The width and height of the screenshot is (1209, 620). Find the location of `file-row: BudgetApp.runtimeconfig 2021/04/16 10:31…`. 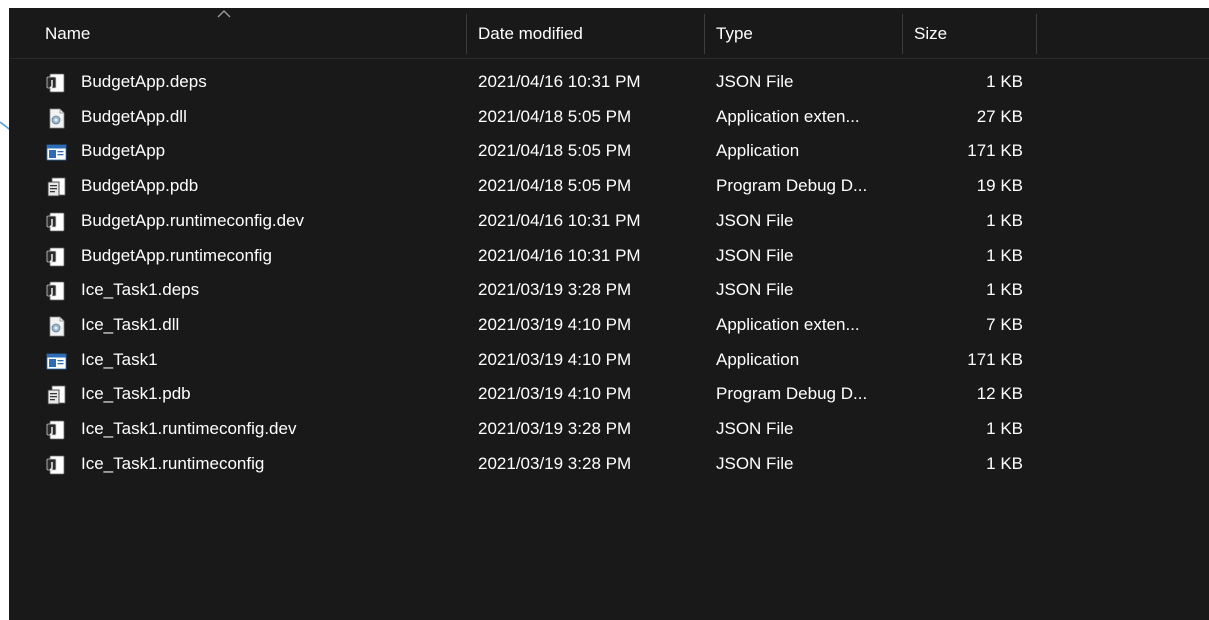

file-row: BudgetApp.runtimeconfig 2021/04/16 10:31… is located at coordinates (609, 256).